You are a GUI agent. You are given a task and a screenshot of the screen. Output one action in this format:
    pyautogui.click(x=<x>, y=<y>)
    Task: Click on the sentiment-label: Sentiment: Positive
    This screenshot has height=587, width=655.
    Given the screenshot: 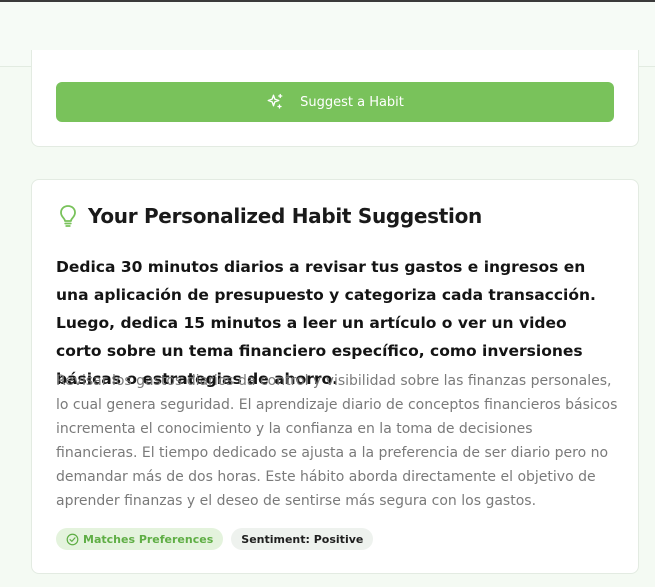 What is the action you would take?
    pyautogui.click(x=302, y=539)
    